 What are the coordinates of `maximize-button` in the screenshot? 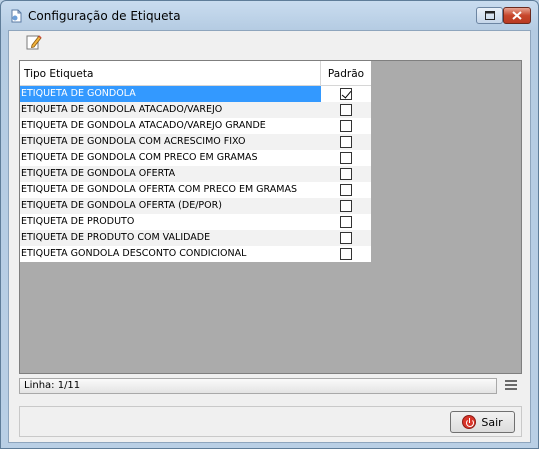 It's located at (489, 15).